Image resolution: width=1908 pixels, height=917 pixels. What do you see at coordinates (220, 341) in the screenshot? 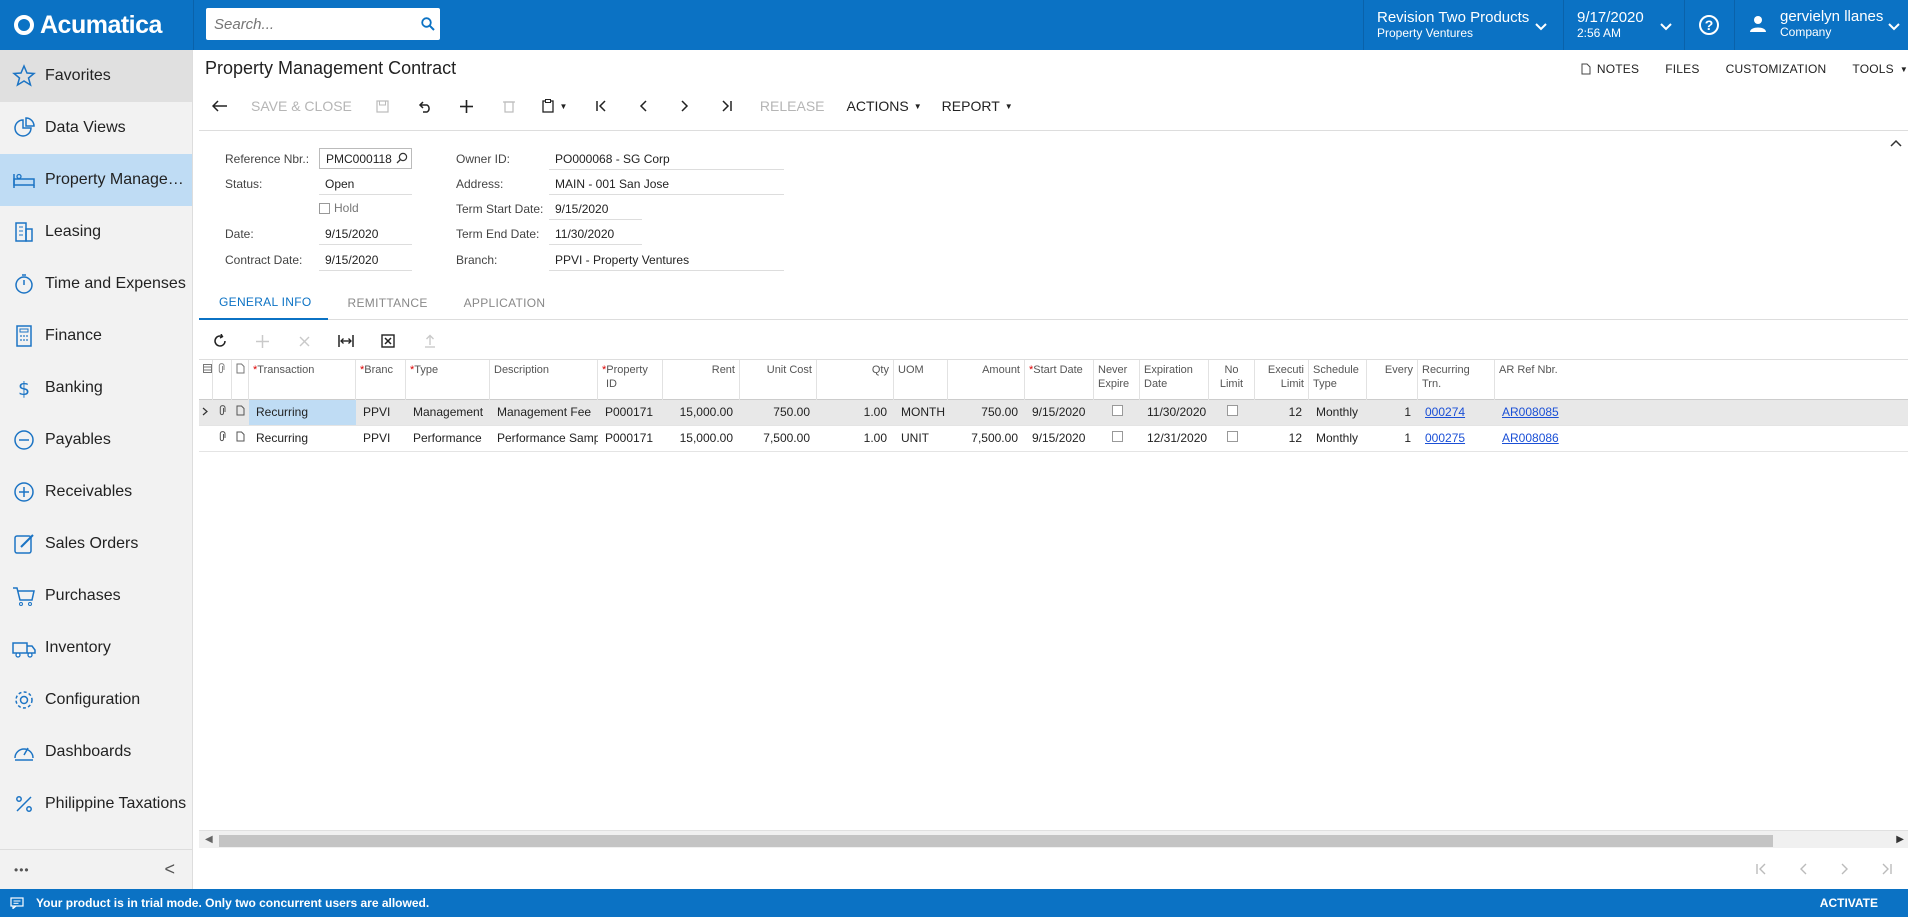
I see `refresh-button` at bounding box center [220, 341].